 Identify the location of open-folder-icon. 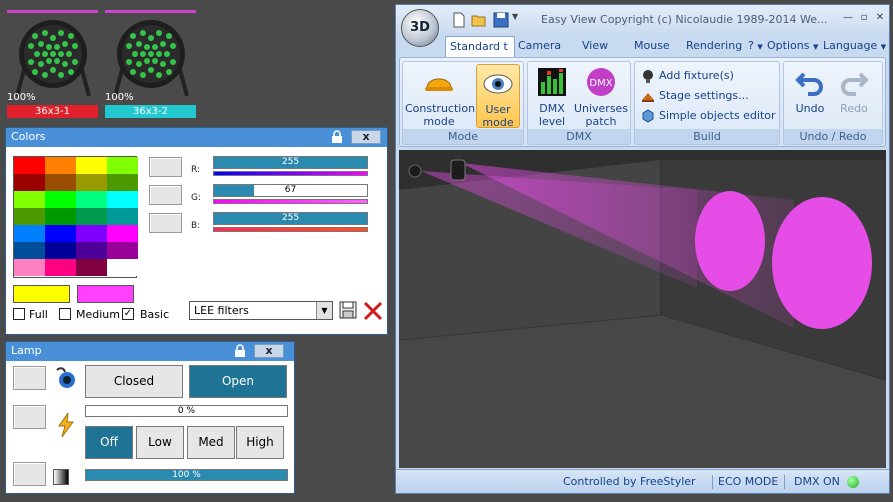
(479, 20).